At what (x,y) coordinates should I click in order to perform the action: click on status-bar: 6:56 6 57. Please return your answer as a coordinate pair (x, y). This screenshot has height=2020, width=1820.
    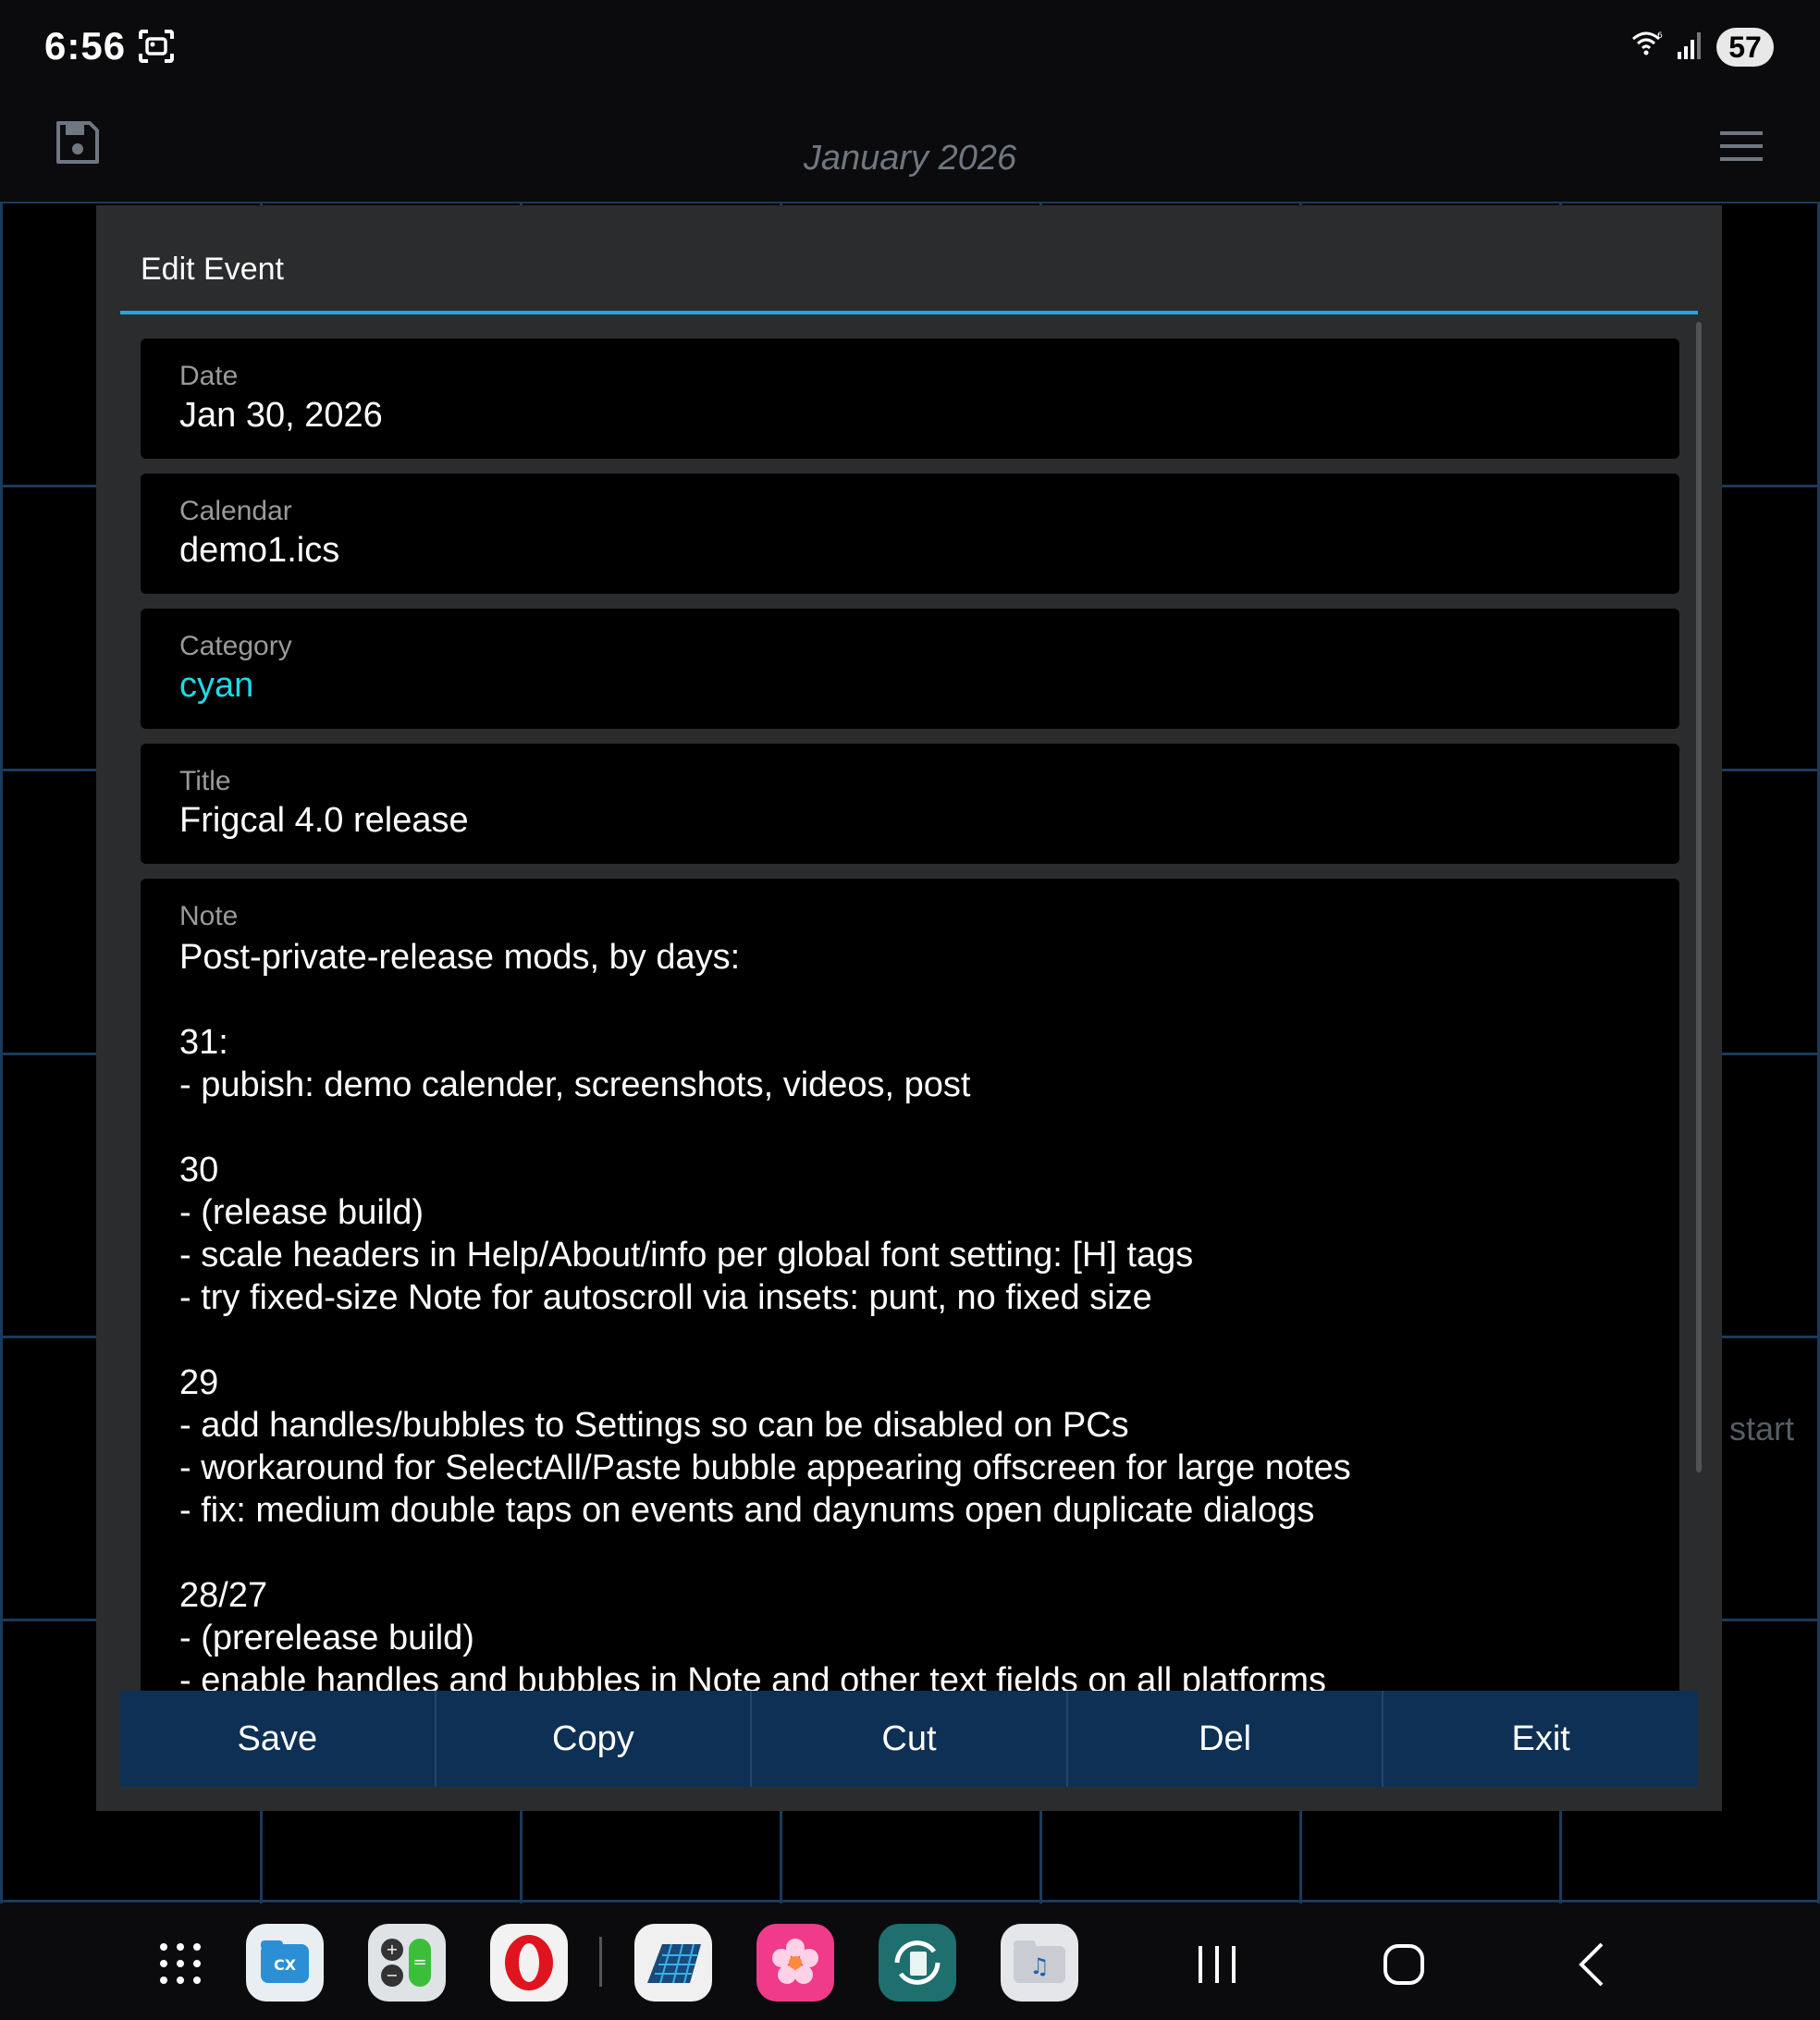
    Looking at the image, I should click on (910, 48).